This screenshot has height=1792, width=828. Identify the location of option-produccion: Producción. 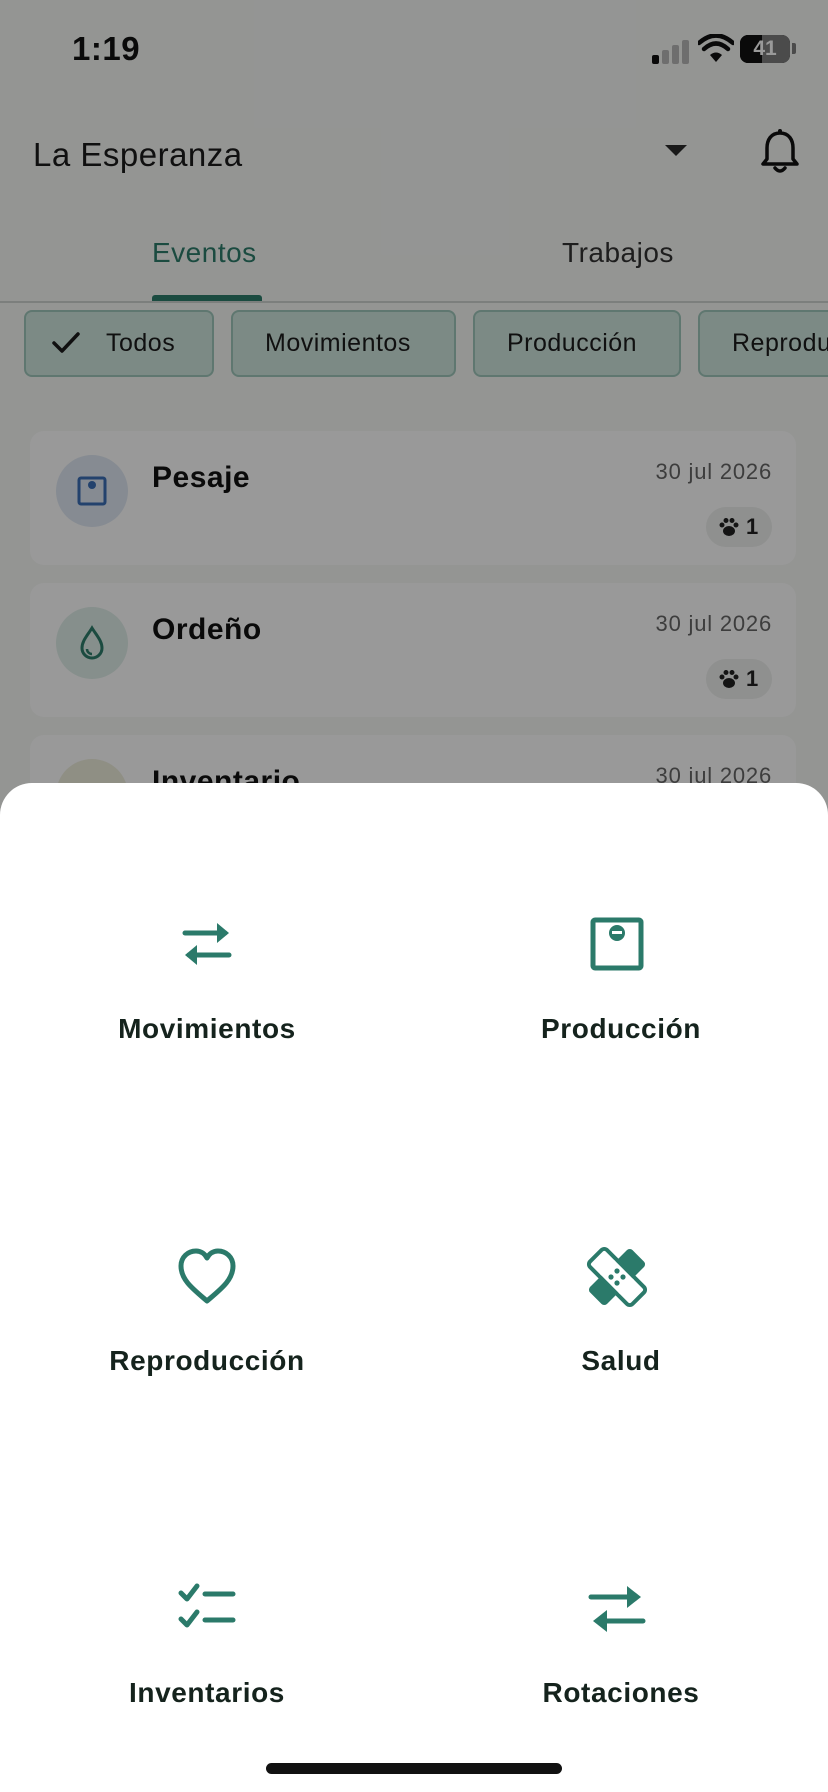
(621, 978).